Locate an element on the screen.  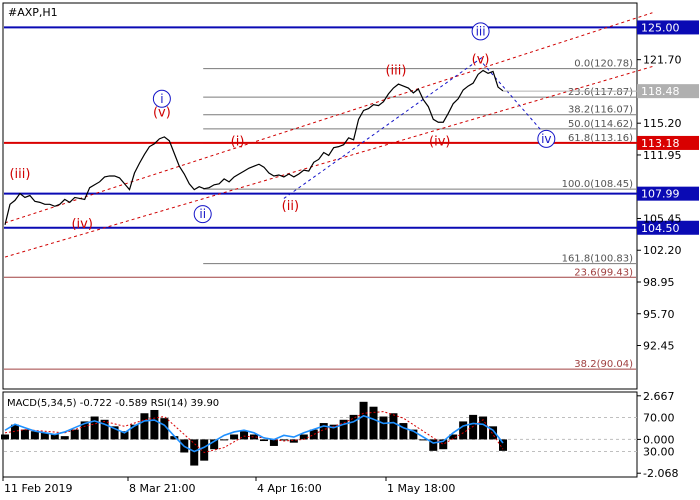
time-axis-label: 11 Feb 2019 is located at coordinates (38, 488).